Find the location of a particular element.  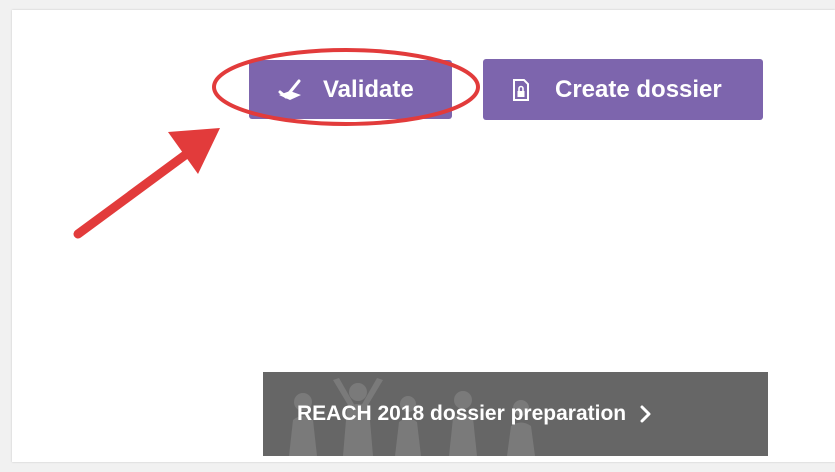

chevron-right-icon is located at coordinates (646, 414).